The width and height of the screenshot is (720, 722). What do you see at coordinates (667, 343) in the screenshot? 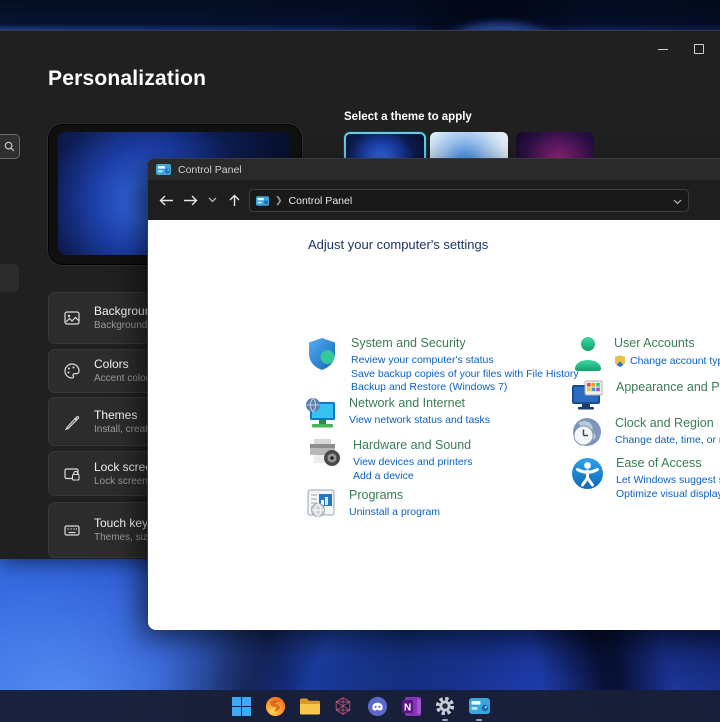
I see `category-link: User Accounts` at bounding box center [667, 343].